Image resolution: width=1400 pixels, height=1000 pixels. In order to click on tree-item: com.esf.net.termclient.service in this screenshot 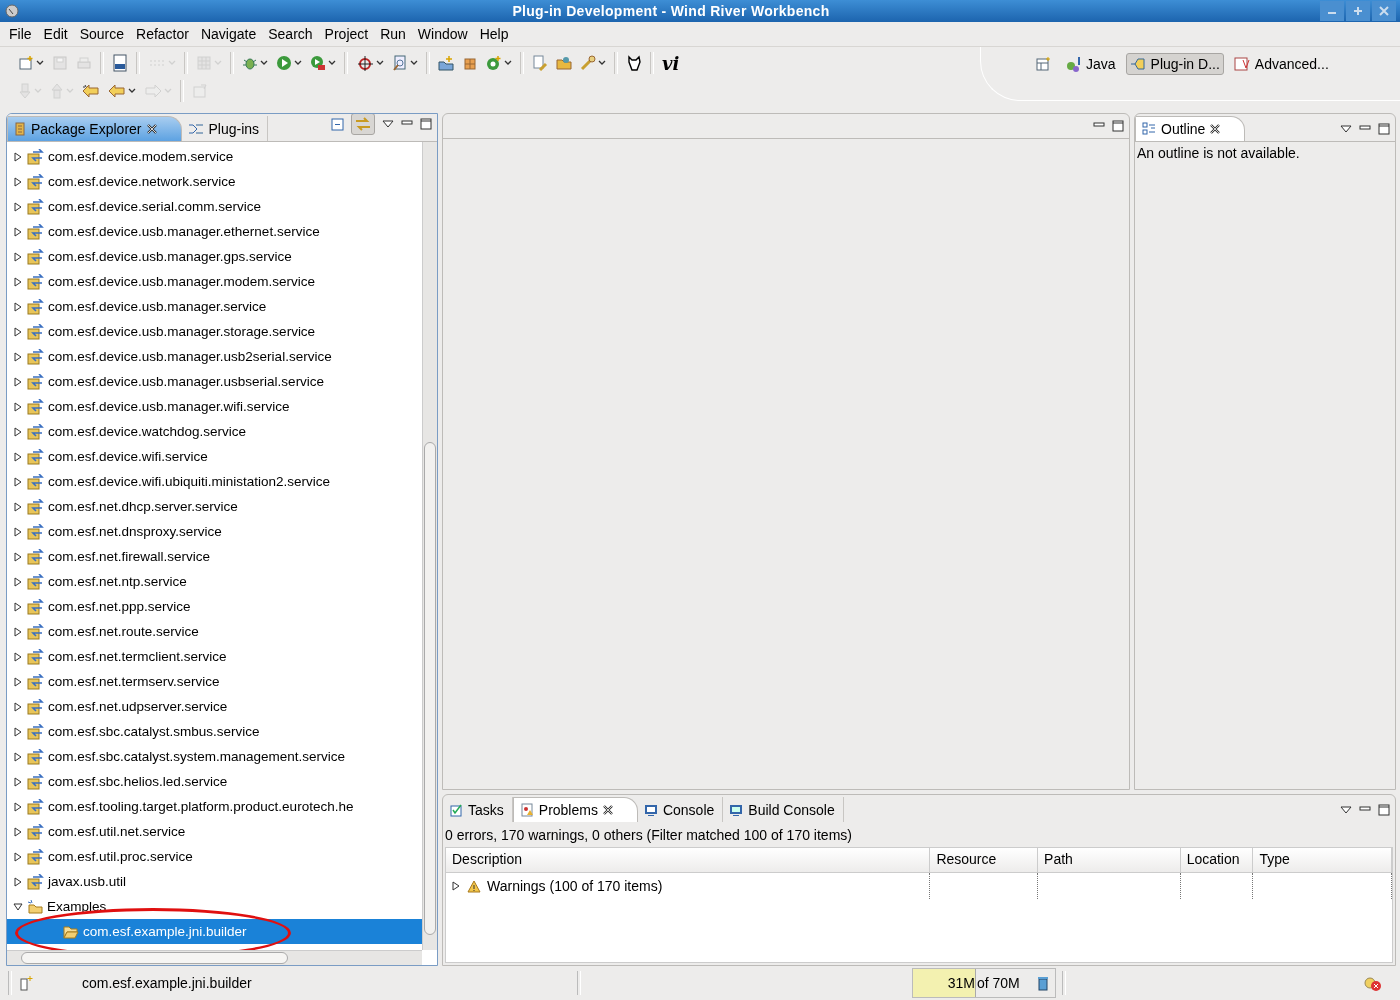, I will do `click(214, 656)`.